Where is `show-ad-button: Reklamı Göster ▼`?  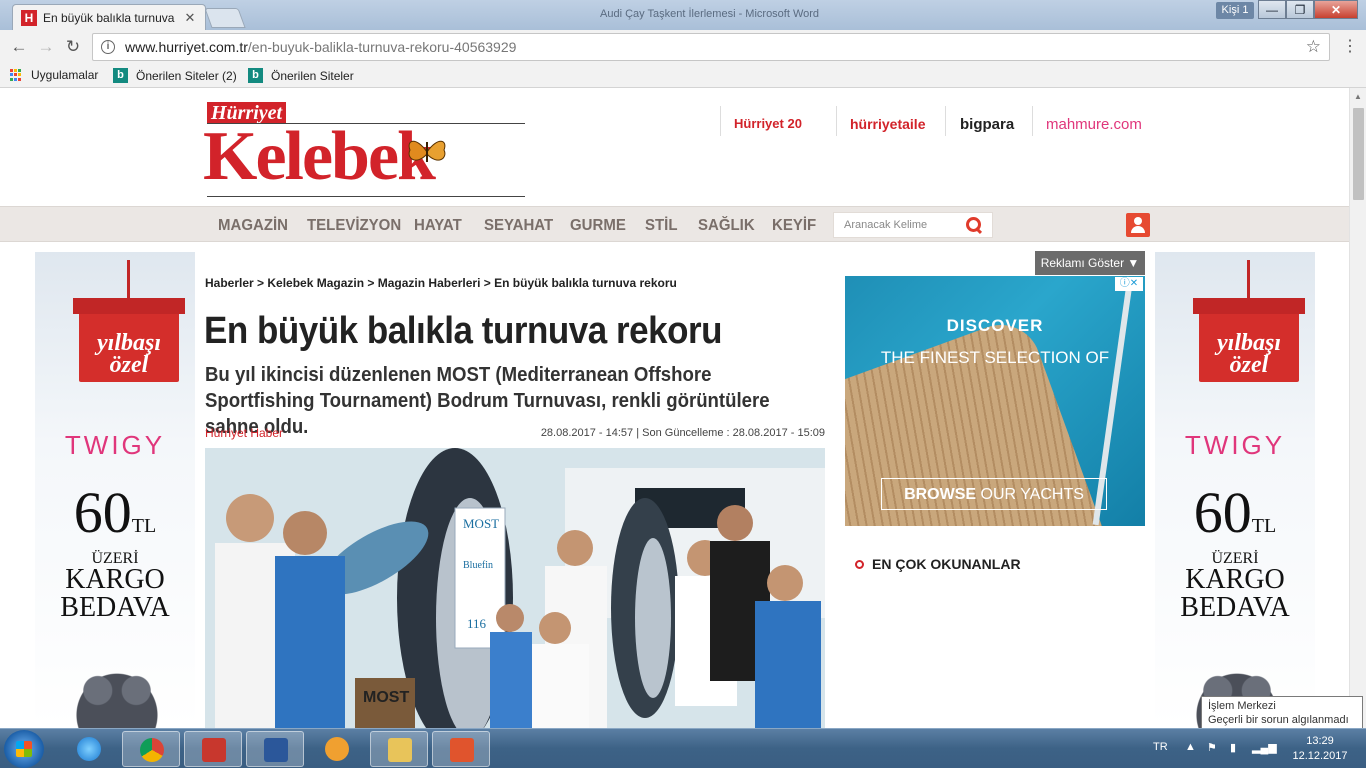
show-ad-button: Reklamı Göster ▼ is located at coordinates (1090, 263).